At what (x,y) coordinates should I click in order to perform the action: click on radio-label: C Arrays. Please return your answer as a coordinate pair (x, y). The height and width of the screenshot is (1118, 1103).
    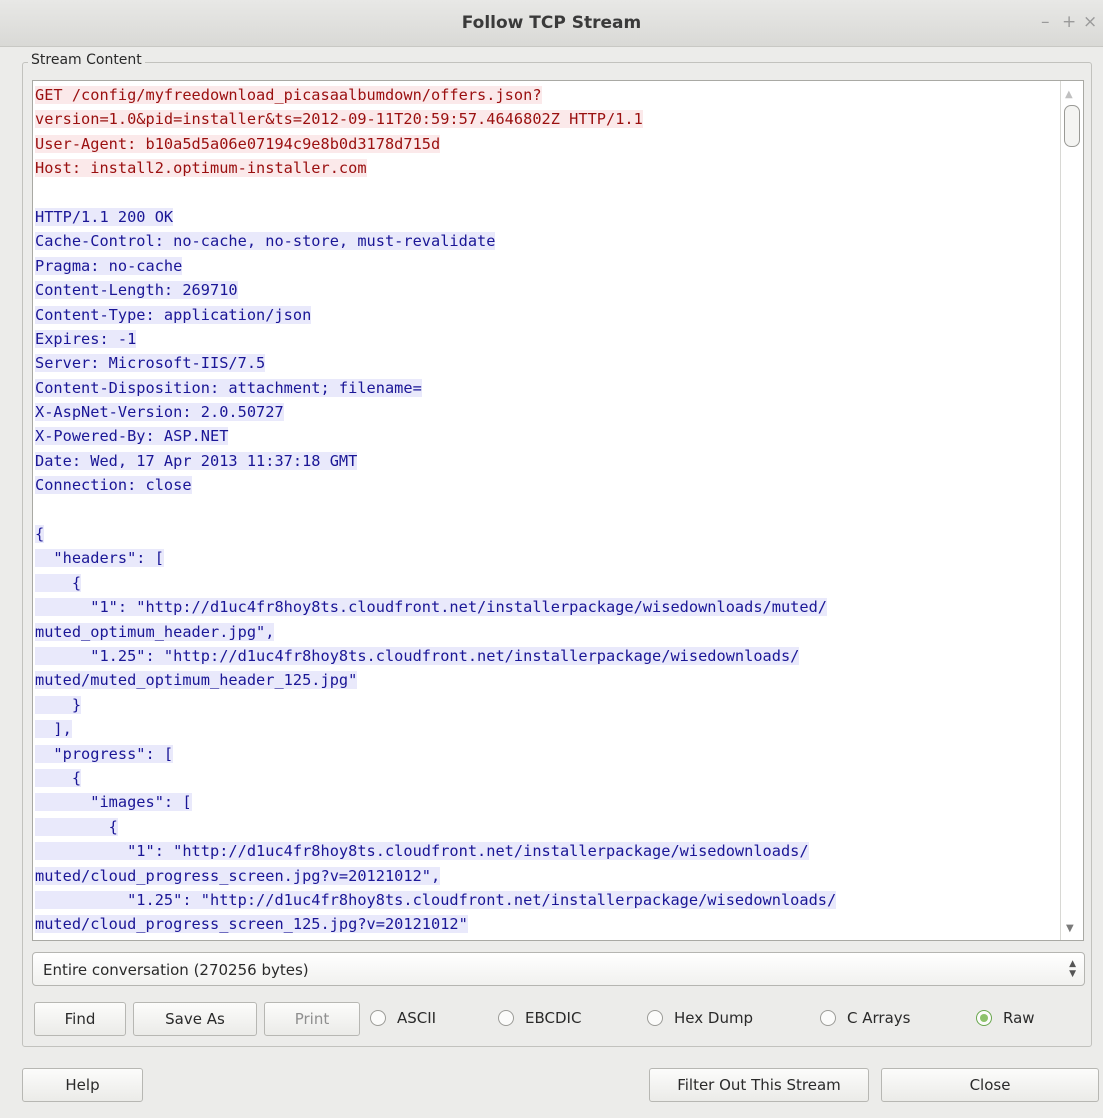
    Looking at the image, I should click on (879, 1018).